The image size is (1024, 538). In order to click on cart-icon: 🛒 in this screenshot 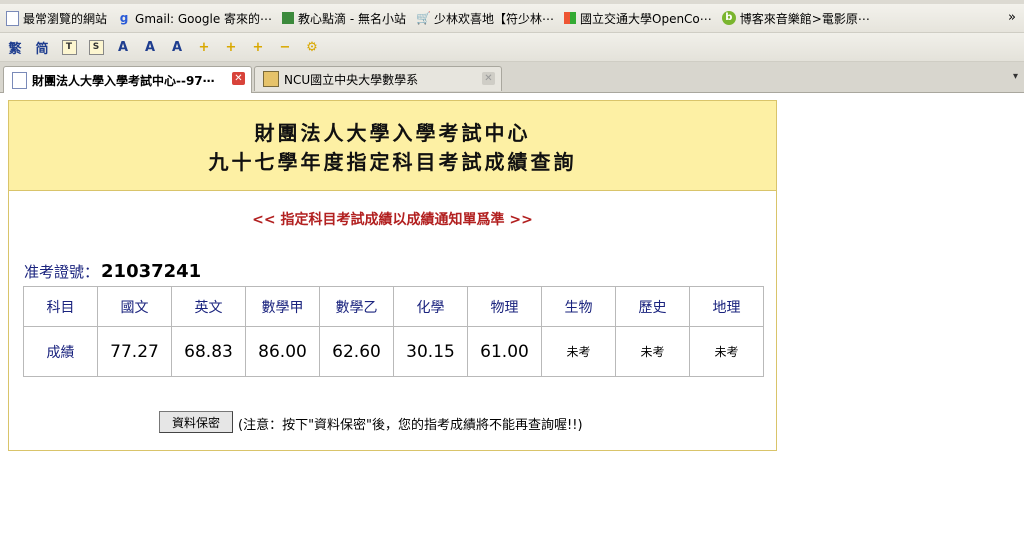, I will do `click(423, 18)`.